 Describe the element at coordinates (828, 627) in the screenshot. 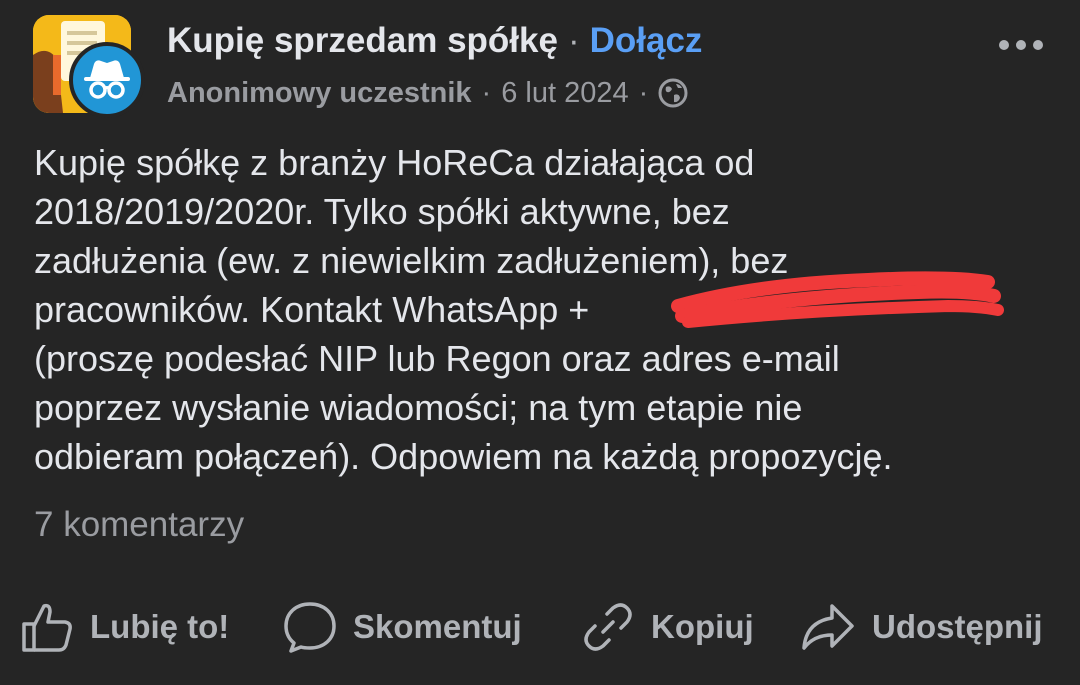

I see `share-arrow-icon` at that location.